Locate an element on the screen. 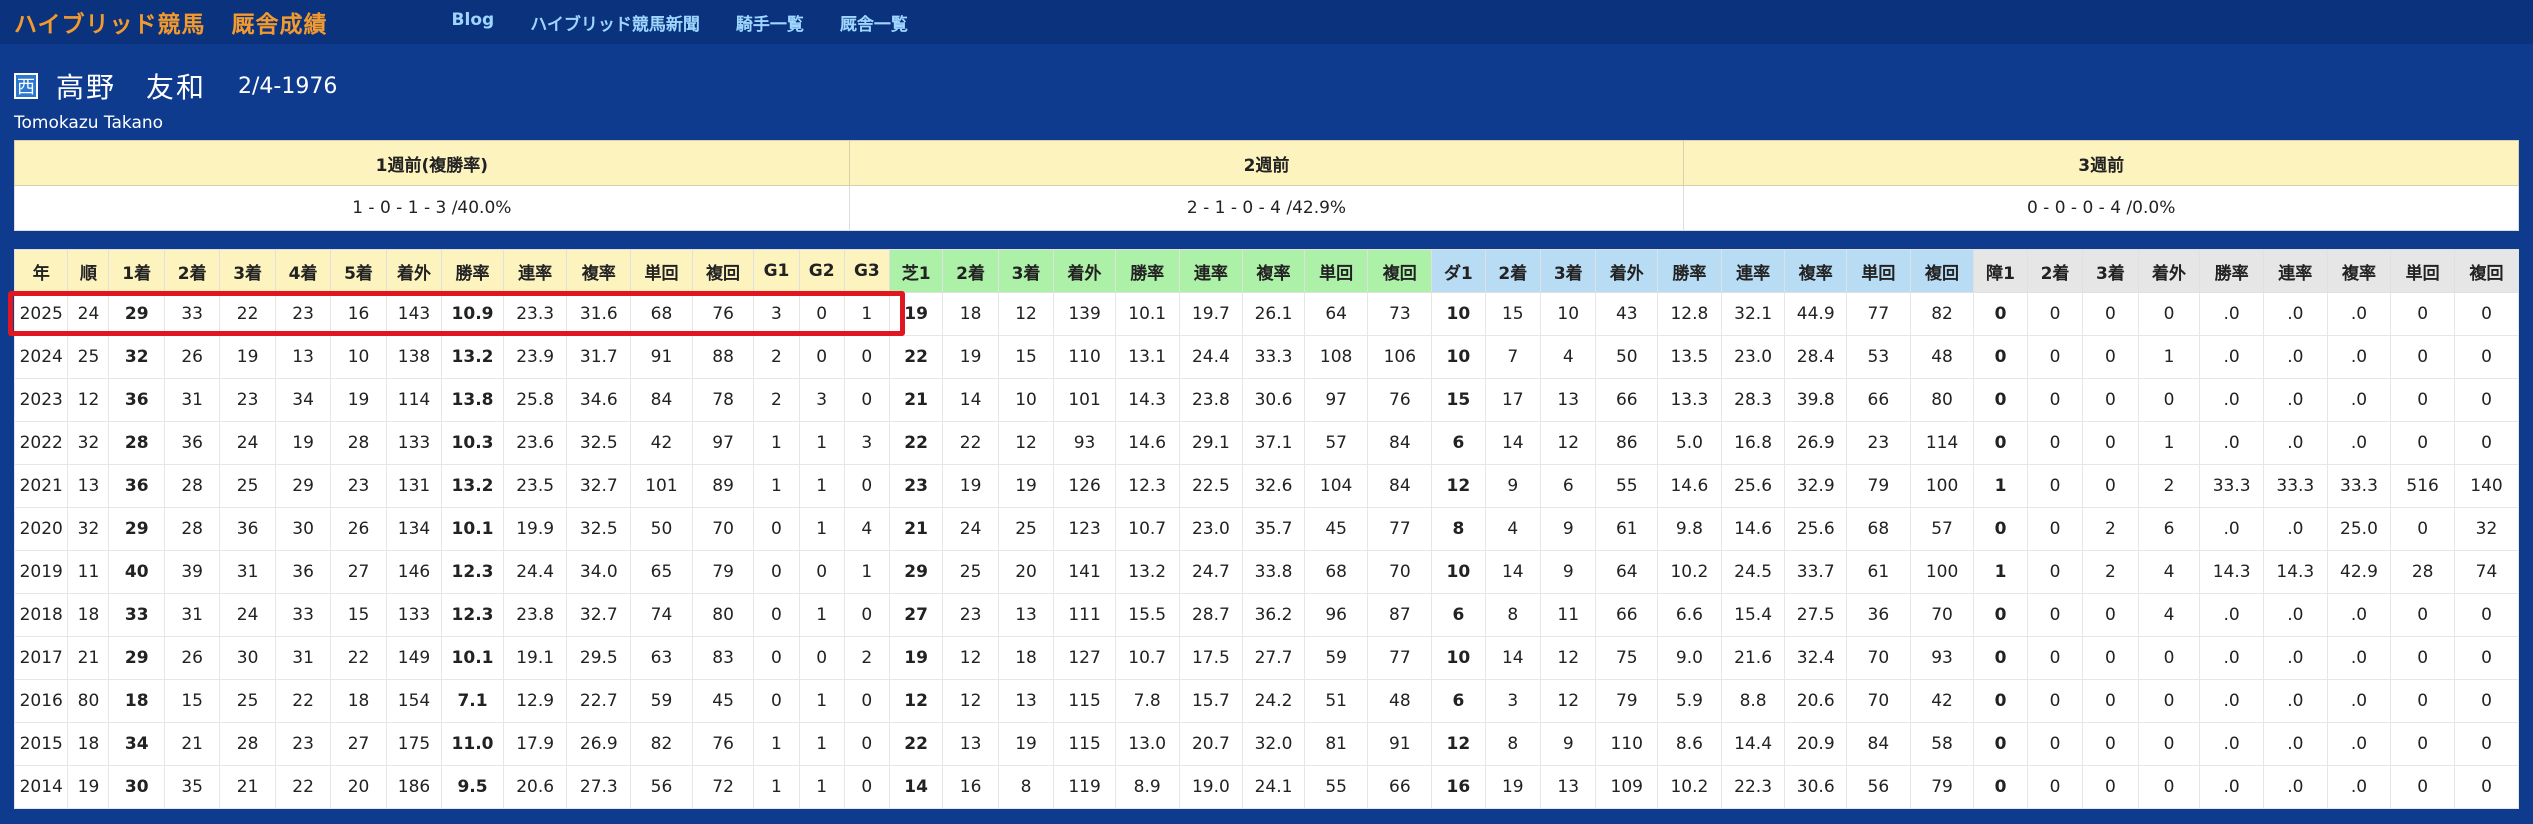 The height and width of the screenshot is (824, 2533). stat-cell: 13.2 is located at coordinates (472, 357).